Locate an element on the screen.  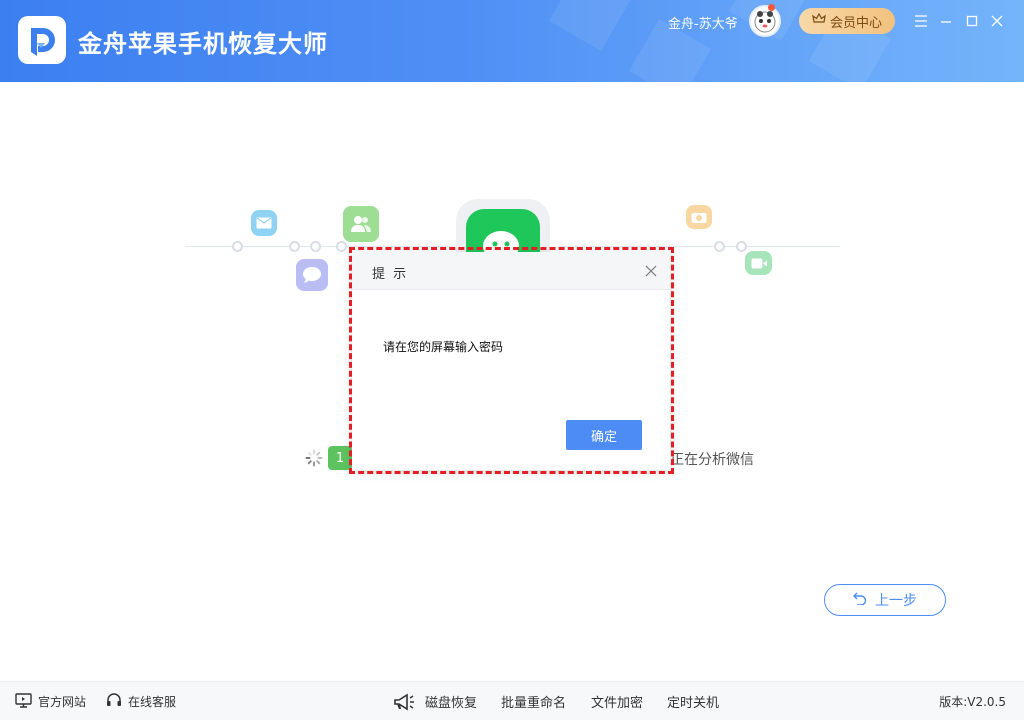
header-decoration is located at coordinates (590, 25).